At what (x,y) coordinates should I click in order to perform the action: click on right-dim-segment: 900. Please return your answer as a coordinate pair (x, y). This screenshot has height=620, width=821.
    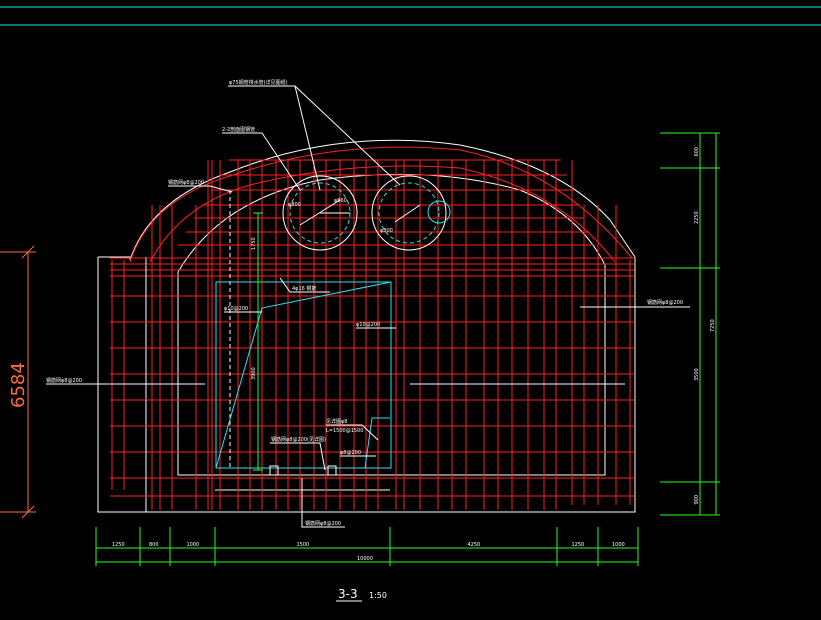
    Looking at the image, I should click on (697, 500).